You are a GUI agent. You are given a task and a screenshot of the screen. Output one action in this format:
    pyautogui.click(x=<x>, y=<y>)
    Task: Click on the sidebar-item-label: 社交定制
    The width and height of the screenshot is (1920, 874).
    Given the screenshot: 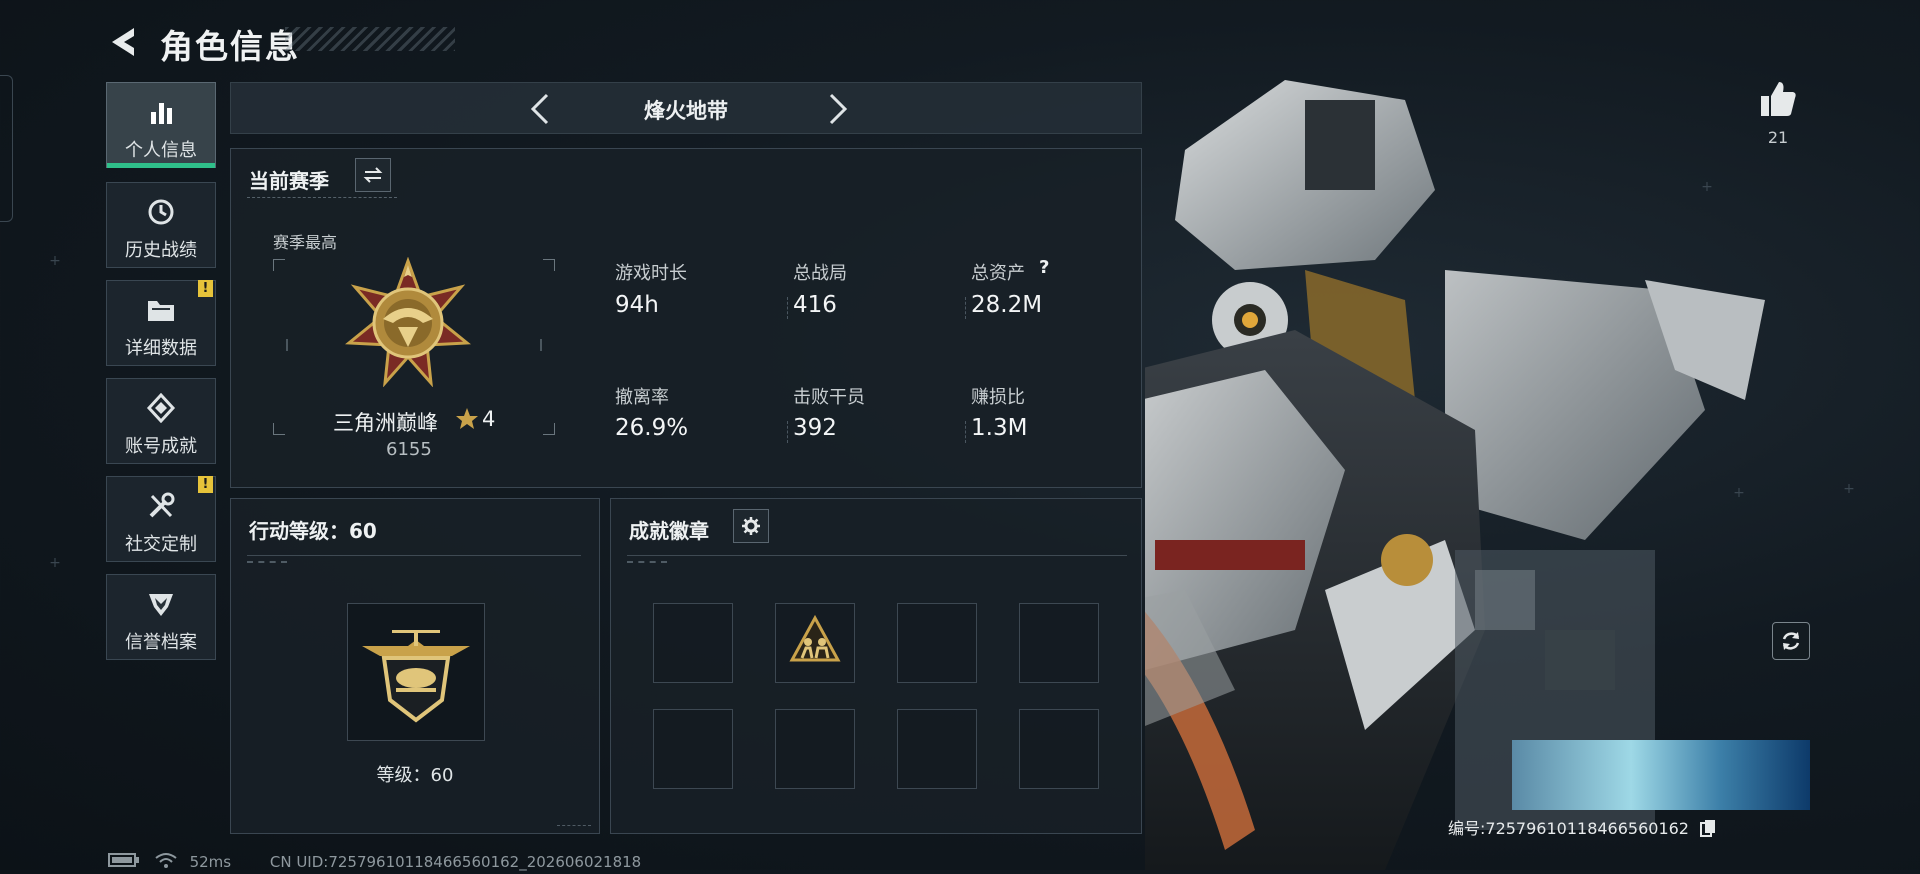 What is the action you would take?
    pyautogui.click(x=161, y=544)
    